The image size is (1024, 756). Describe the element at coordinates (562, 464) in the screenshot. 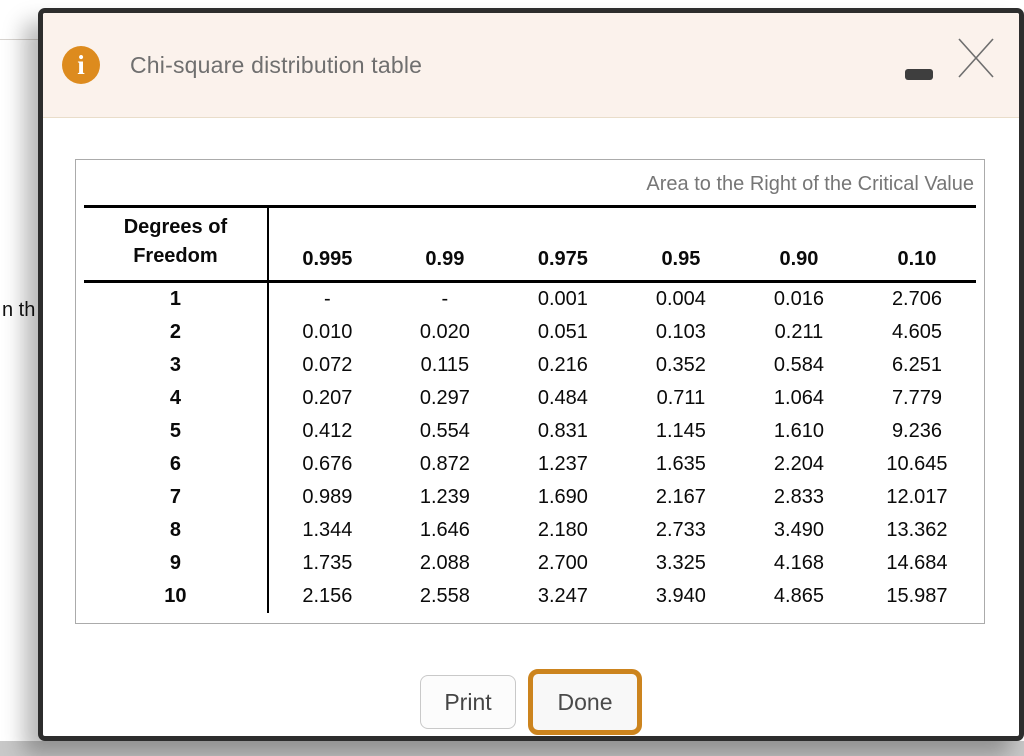

I see `value-cell: 1.237` at that location.